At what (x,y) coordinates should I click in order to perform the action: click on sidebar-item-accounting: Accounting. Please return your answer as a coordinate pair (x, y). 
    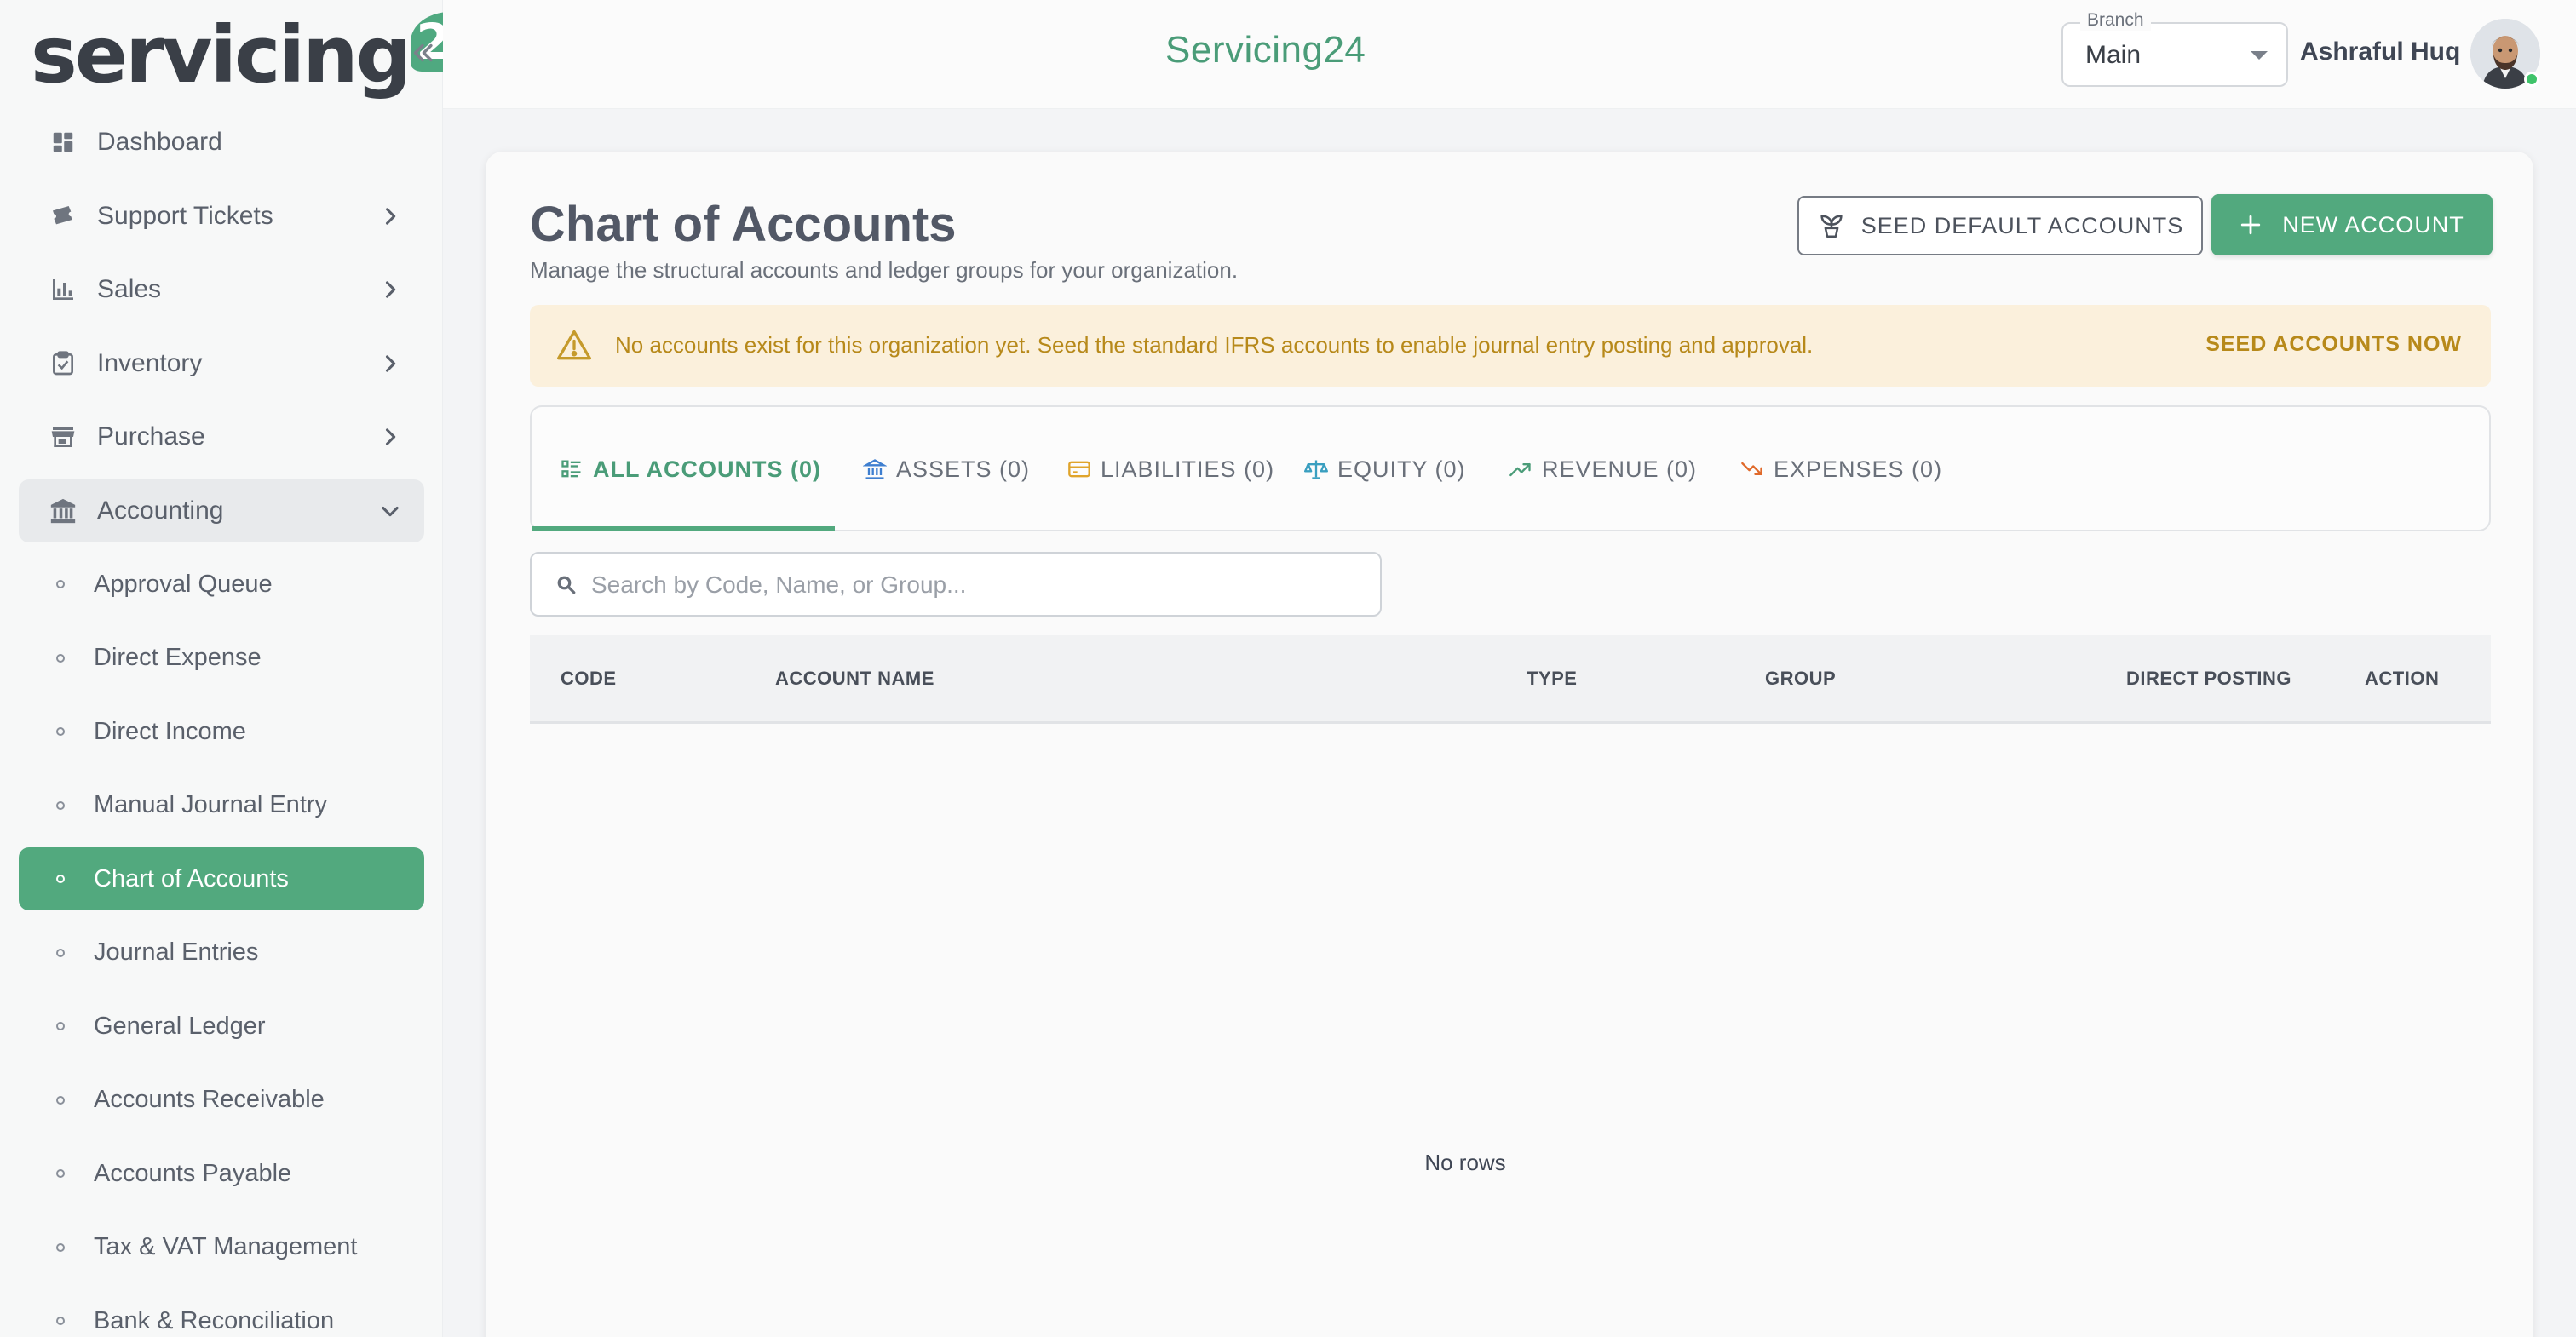
    Looking at the image, I should click on (222, 511).